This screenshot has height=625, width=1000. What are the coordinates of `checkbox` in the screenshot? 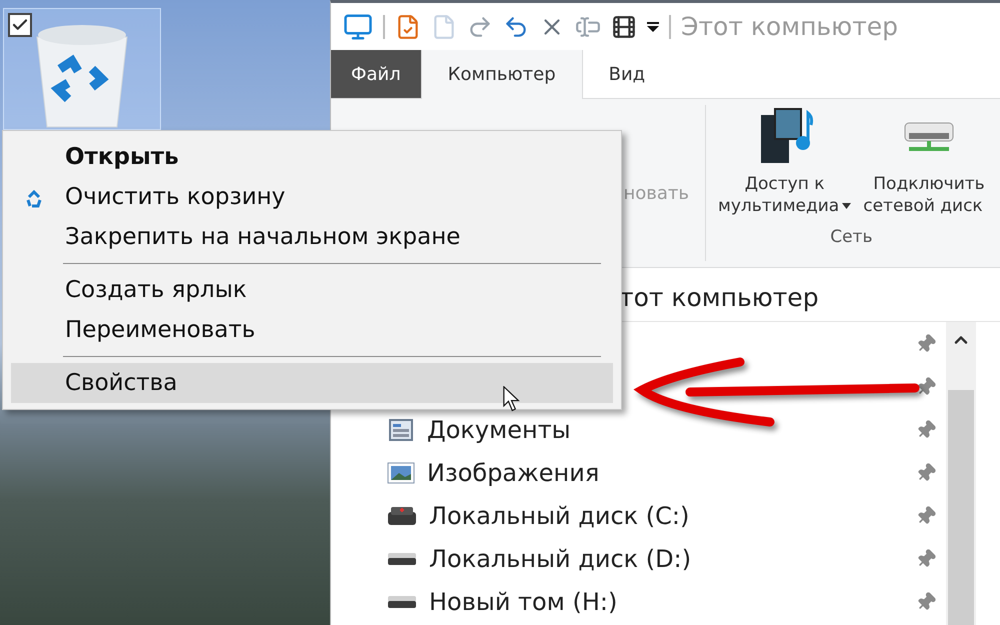 It's located at (20, 25).